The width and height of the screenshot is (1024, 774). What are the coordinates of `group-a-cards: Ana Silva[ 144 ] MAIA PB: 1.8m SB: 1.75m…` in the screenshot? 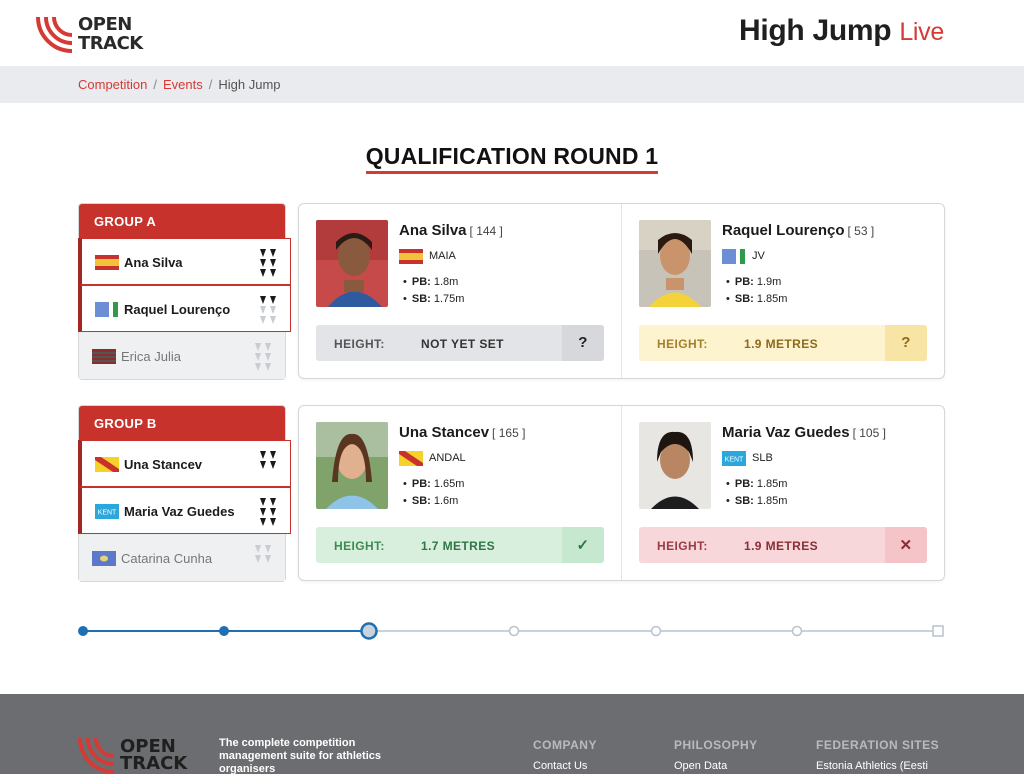 It's located at (621, 291).